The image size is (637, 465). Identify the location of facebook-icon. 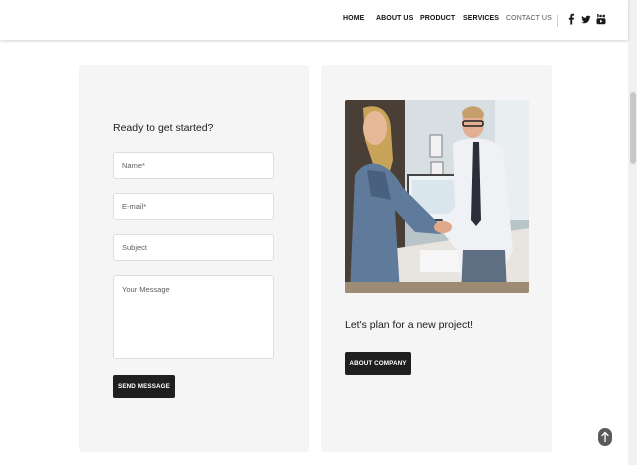
(572, 19).